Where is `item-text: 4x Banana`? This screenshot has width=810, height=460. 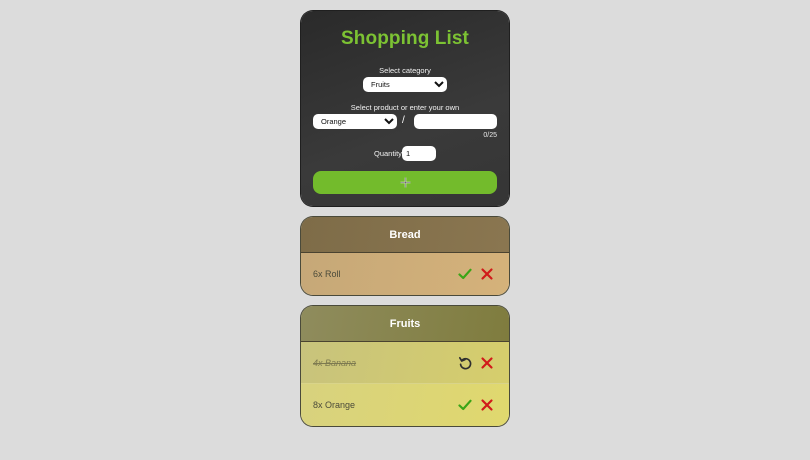
item-text: 4x Banana is located at coordinates (335, 362).